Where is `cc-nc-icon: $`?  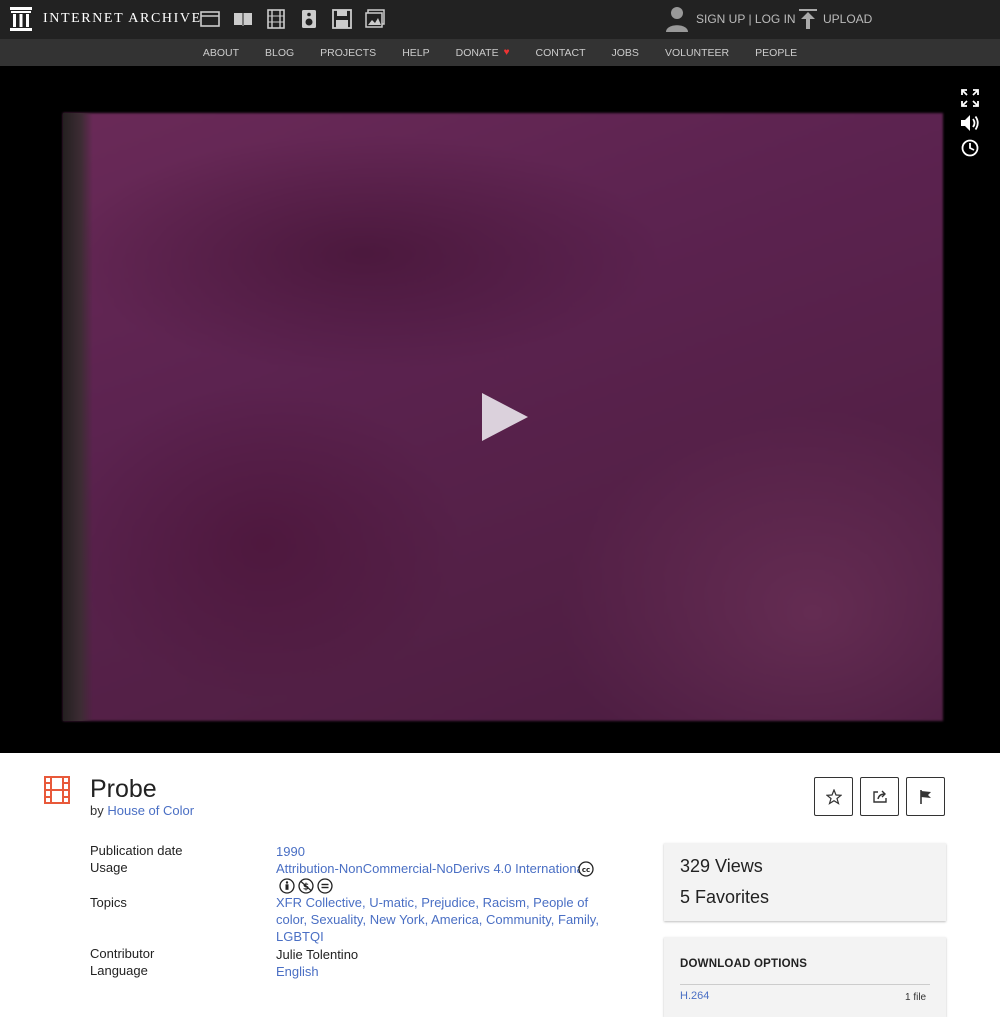 cc-nc-icon: $ is located at coordinates (306, 886).